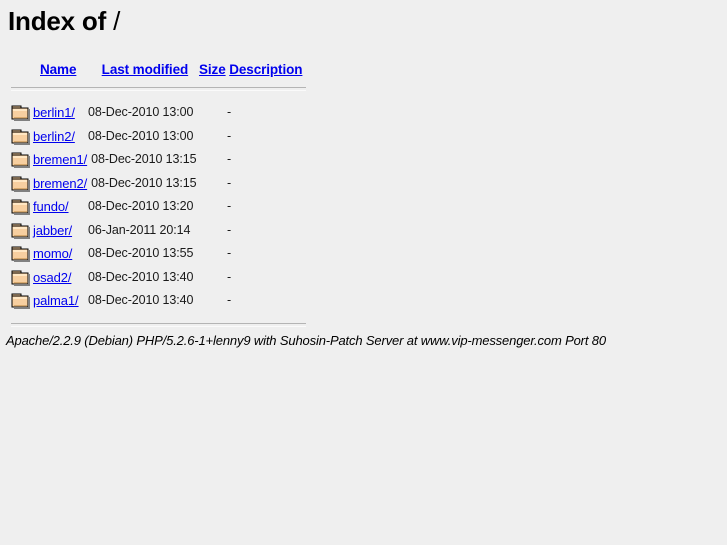  What do you see at coordinates (145, 69) in the screenshot?
I see `column-header-last-modified: Last modified` at bounding box center [145, 69].